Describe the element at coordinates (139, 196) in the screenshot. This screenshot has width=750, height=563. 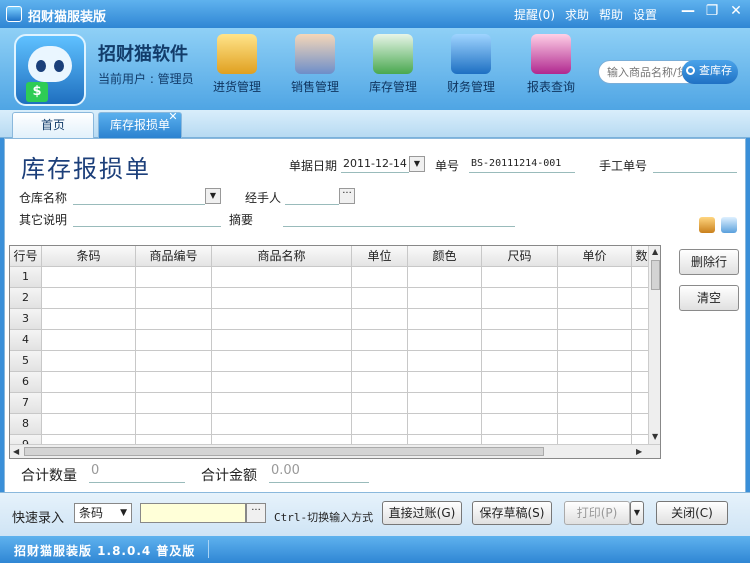
I see `warehouse-field` at that location.